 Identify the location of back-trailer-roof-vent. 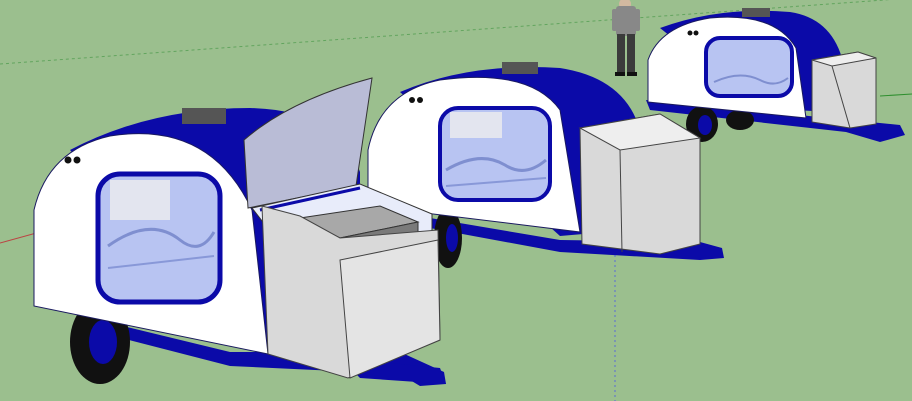
(756, 12).